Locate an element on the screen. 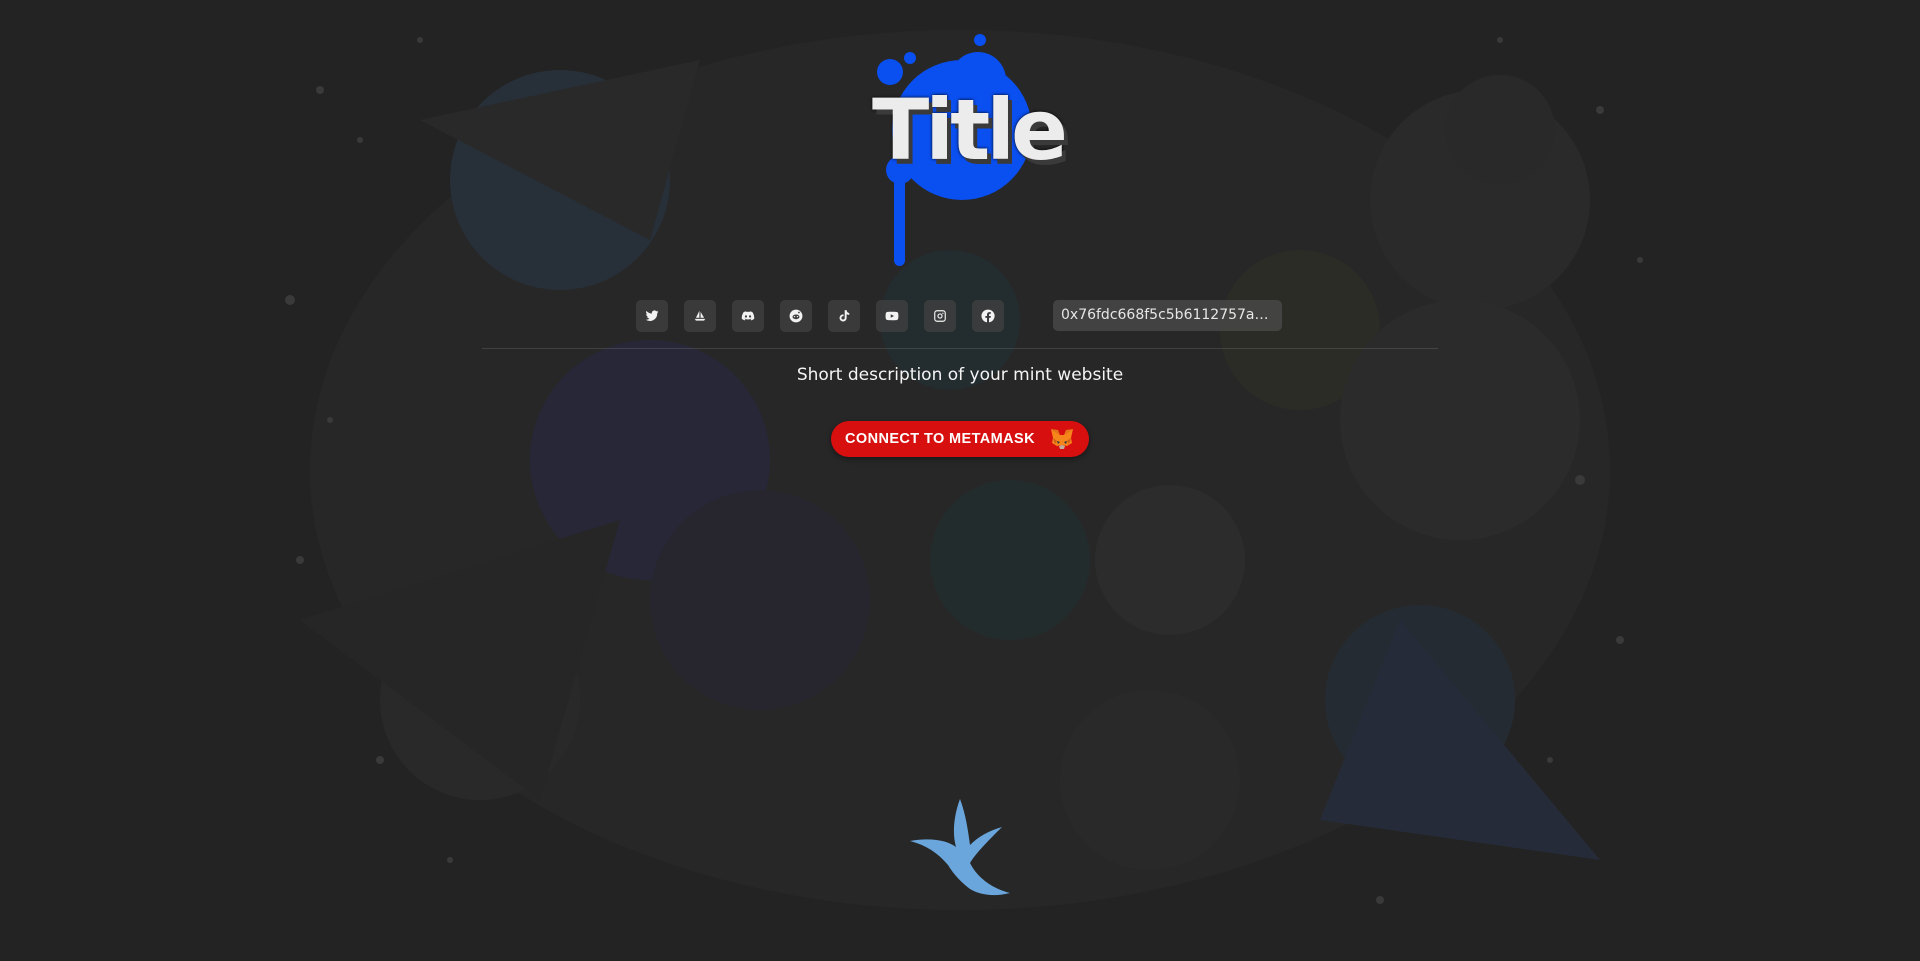 This screenshot has width=1920, height=961. twitter-button is located at coordinates (652, 316).